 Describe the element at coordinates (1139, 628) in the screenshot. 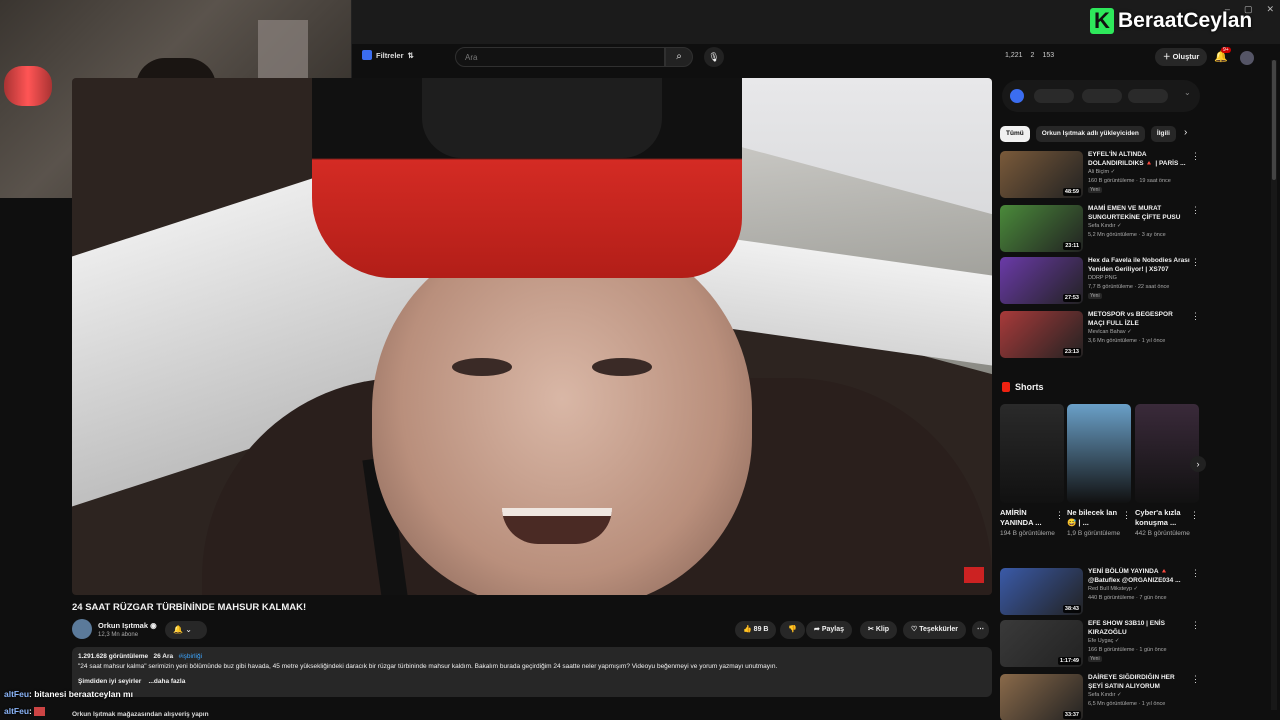

I see `related-video-title: EFE SHOW S3B10 | ENİS KIRAZOĞLU` at that location.